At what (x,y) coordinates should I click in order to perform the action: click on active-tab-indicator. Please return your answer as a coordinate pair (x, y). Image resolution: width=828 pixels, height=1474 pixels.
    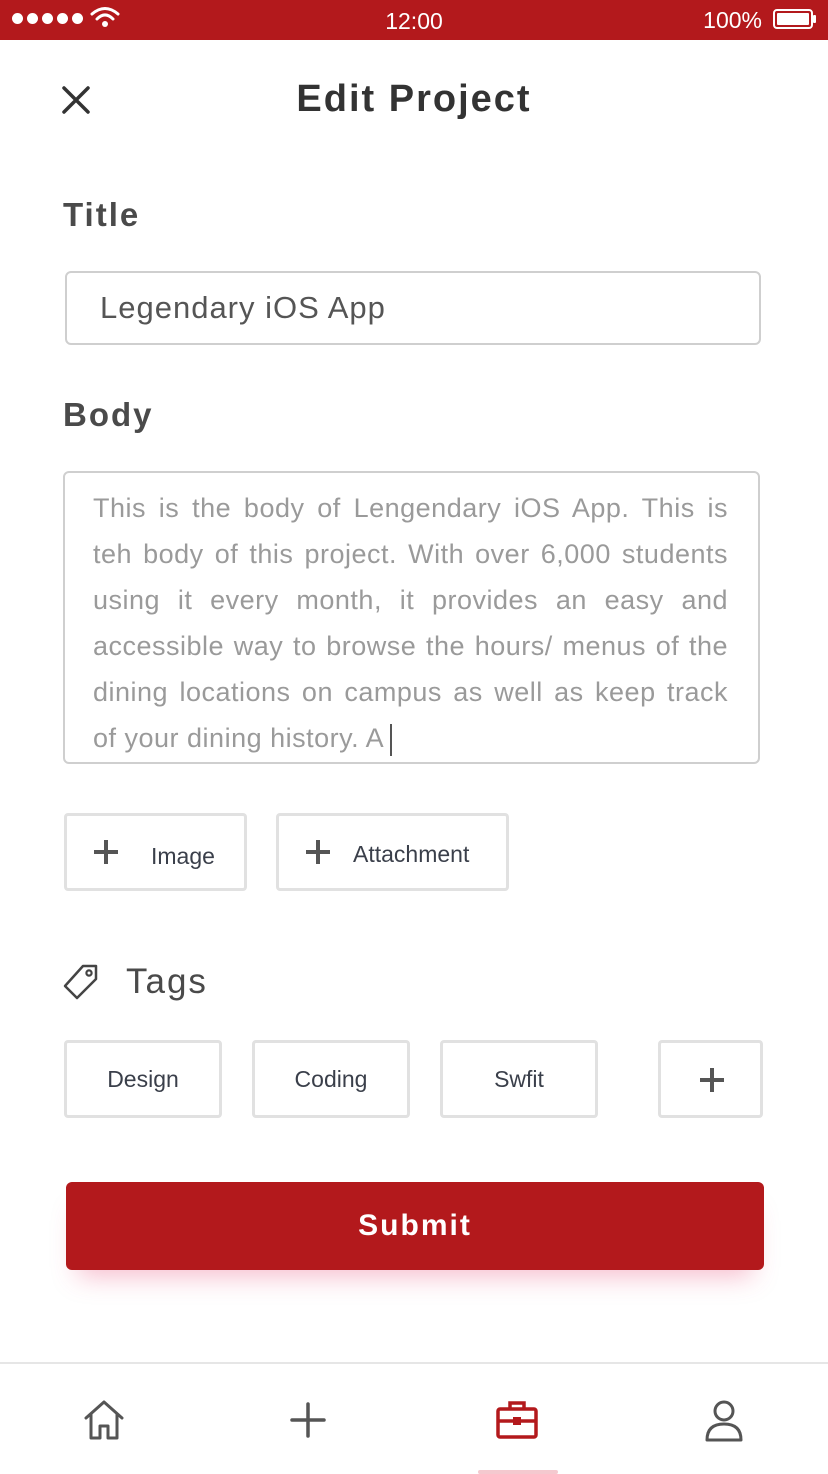
    Looking at the image, I should click on (518, 1472).